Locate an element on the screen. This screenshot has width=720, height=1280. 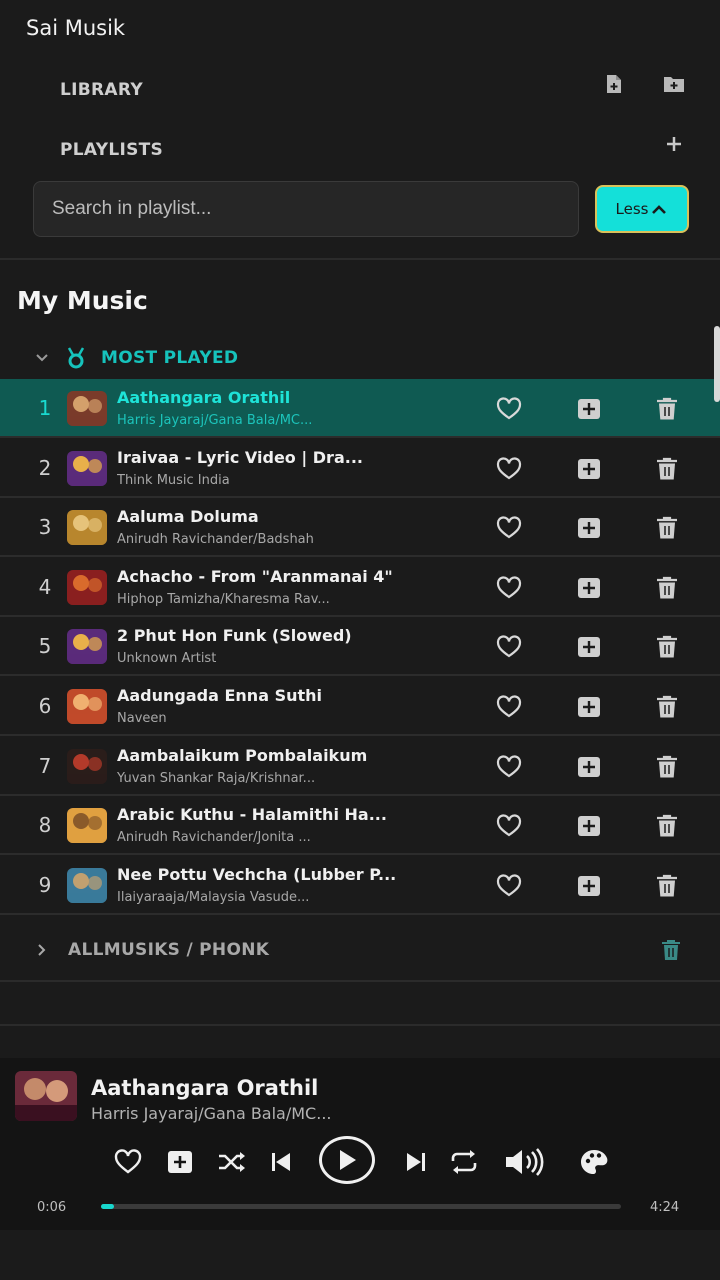
current-time: 0:06 is located at coordinates (52, 1207).